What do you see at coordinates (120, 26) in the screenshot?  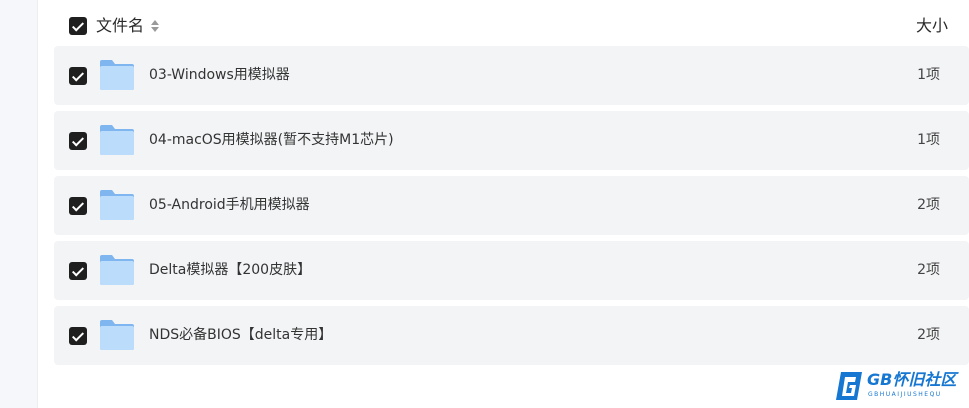 I see `column-header-name: 文件名` at bounding box center [120, 26].